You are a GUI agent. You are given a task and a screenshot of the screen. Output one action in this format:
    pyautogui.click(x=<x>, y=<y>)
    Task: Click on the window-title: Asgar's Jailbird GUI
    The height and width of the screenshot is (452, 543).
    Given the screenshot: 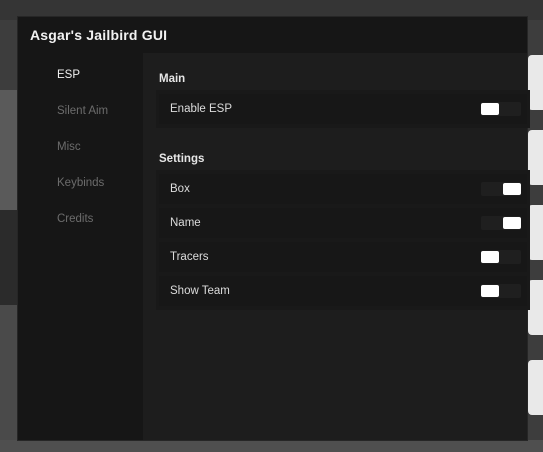 What is the action you would take?
    pyautogui.click(x=99, y=35)
    